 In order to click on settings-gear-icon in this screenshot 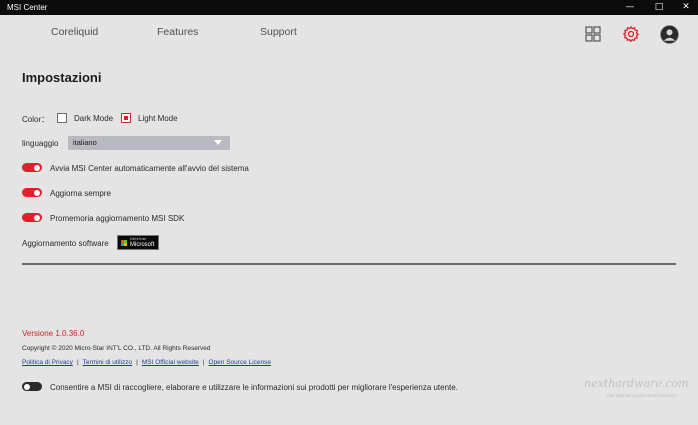, I will do `click(631, 34)`.